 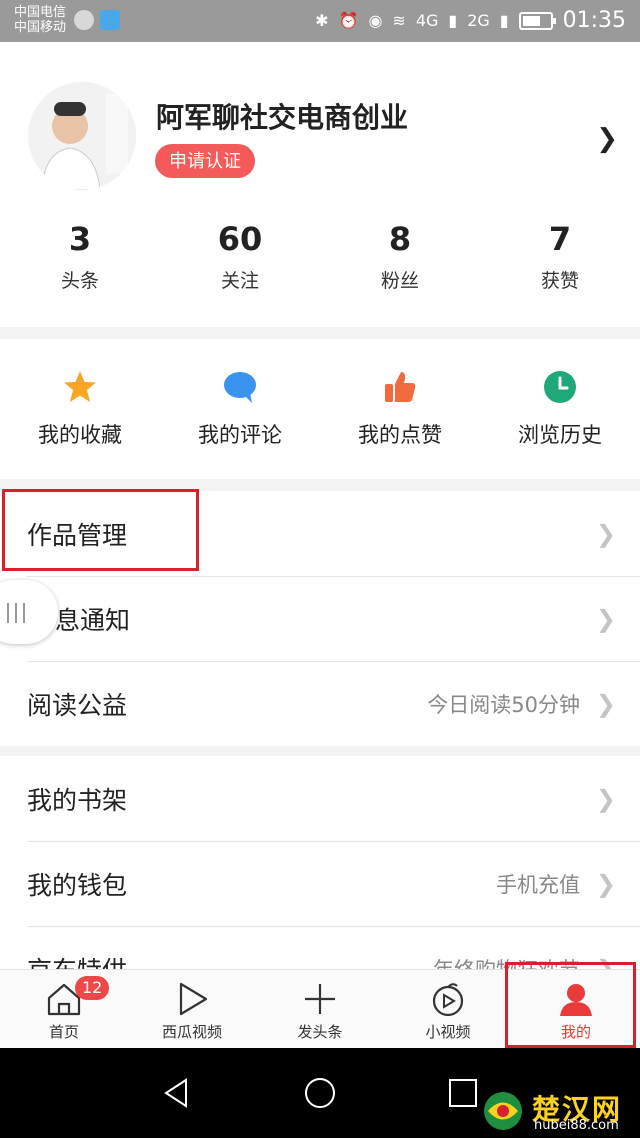 What do you see at coordinates (400, 409) in the screenshot?
I see `quick-action-likes: 我的点赞` at bounding box center [400, 409].